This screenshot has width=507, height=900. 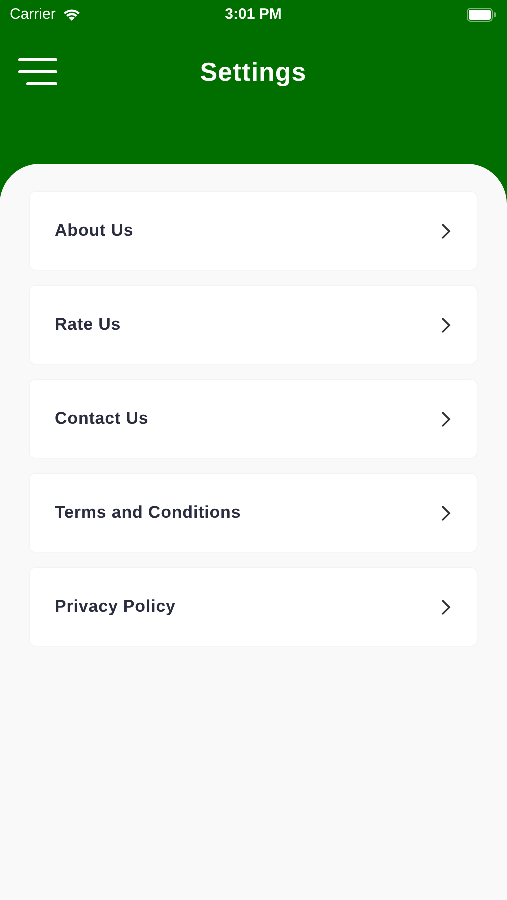 What do you see at coordinates (253, 325) in the screenshot?
I see `settings-item: Rate Us` at bounding box center [253, 325].